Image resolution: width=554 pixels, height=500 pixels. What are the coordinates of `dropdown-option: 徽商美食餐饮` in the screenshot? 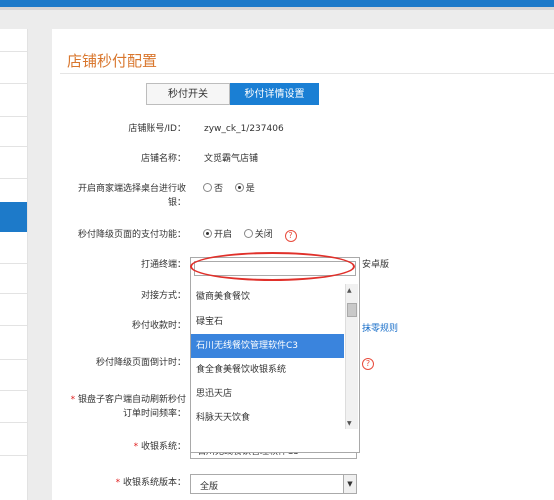 It's located at (267, 297).